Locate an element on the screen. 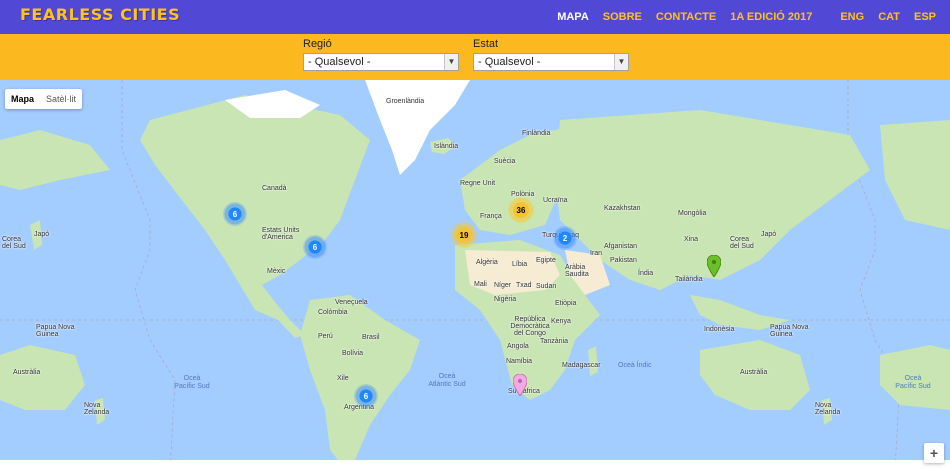 The image size is (950, 469). label-canada: Canadà is located at coordinates (274, 188).